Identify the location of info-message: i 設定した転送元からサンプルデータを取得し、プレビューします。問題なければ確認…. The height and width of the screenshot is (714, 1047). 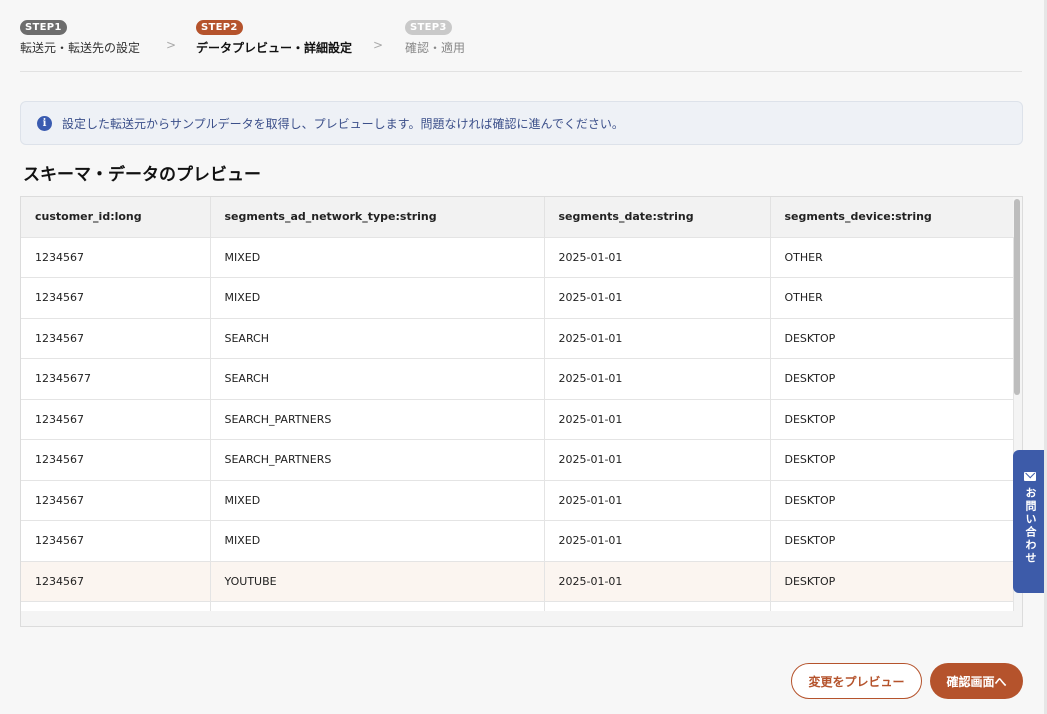
(521, 123).